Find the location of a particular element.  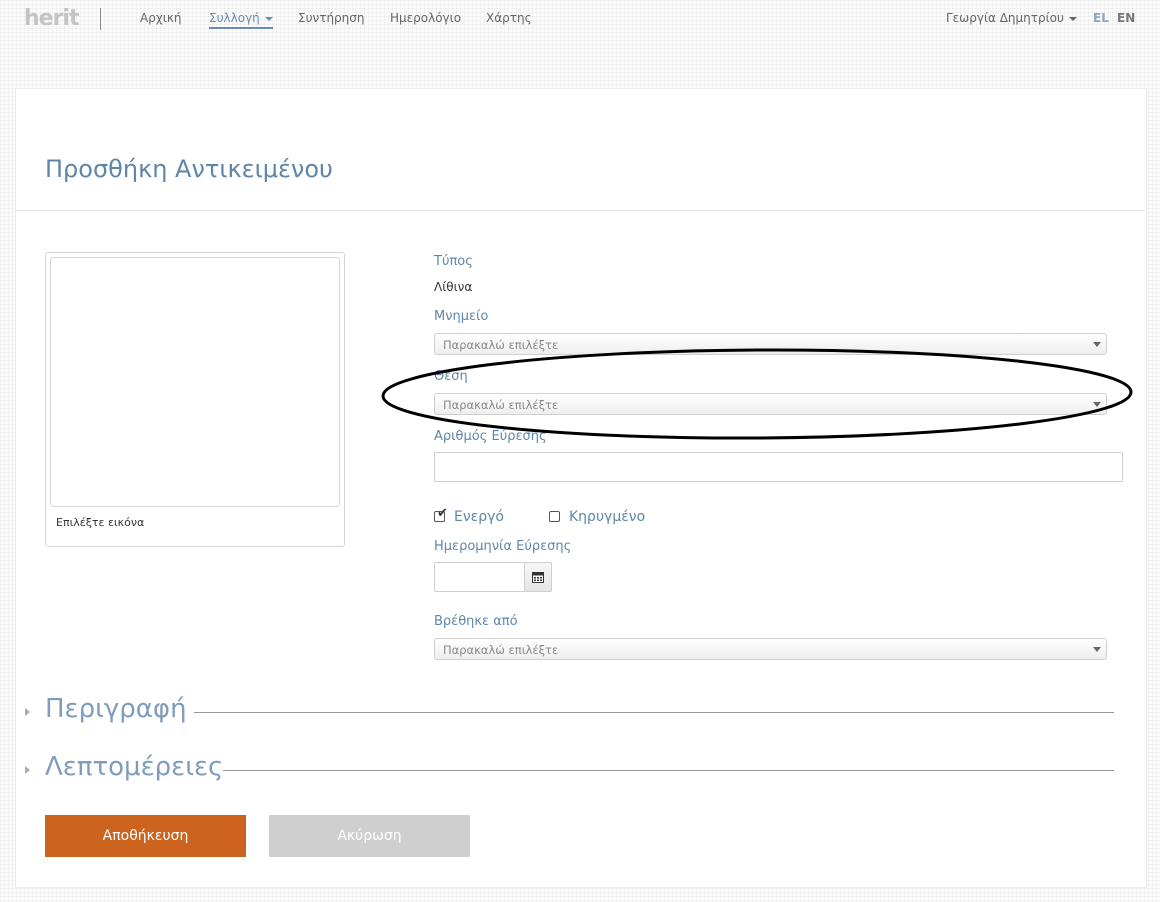

position-placeholder: Παρακαλώ επιλέξτε is located at coordinates (501, 405).